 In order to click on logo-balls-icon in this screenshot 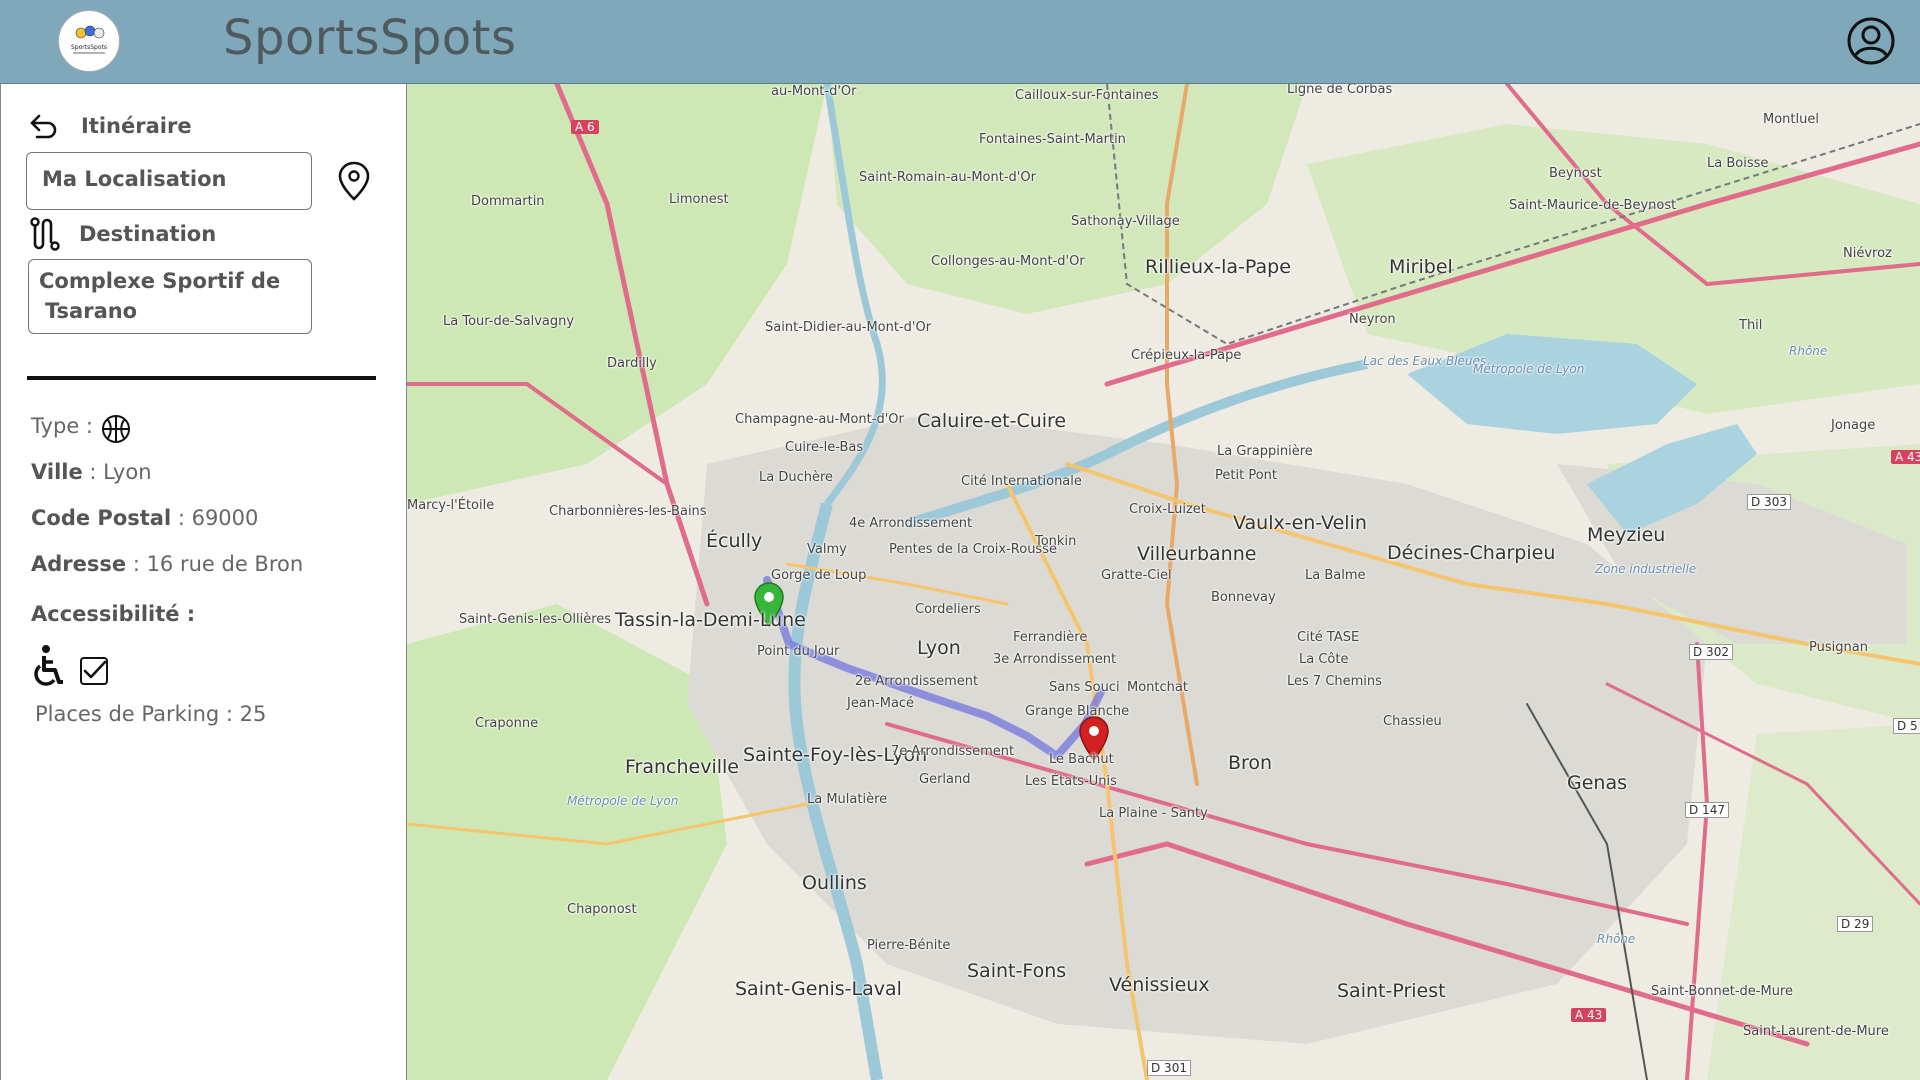, I will do `click(89, 39)`.